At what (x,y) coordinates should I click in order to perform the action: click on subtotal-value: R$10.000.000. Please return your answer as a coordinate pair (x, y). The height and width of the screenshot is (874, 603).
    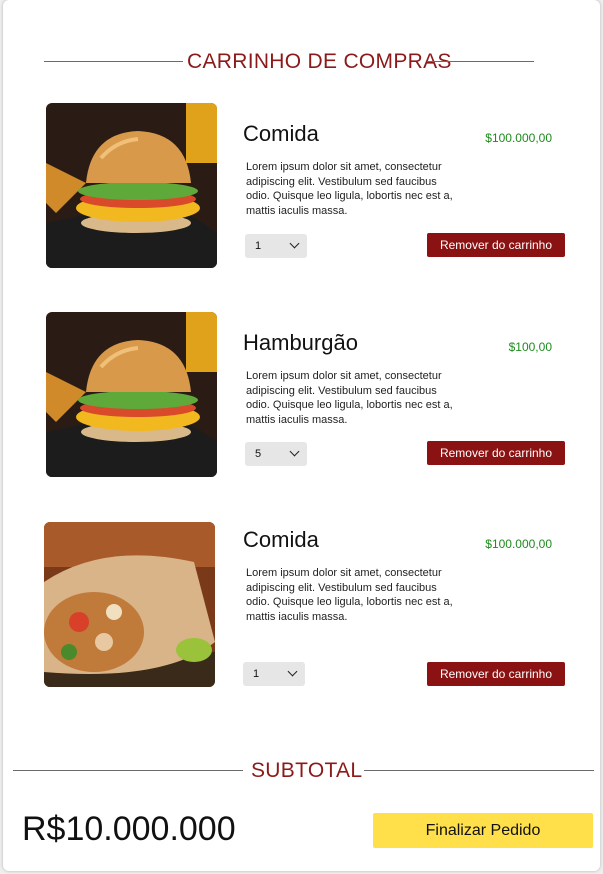
    Looking at the image, I should click on (129, 829).